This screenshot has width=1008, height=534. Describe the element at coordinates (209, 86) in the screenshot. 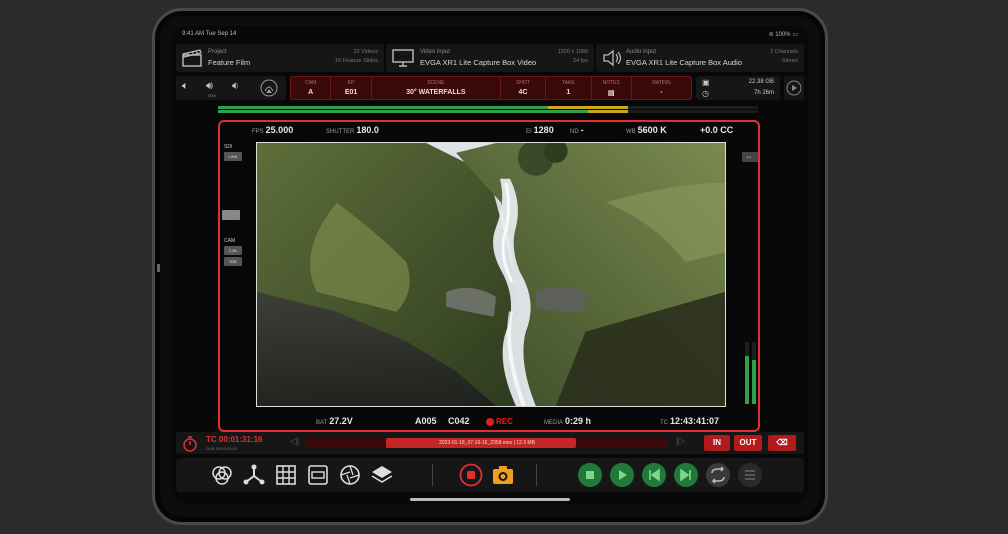

I see `volume-speaker-icon: 🔊︎` at that location.